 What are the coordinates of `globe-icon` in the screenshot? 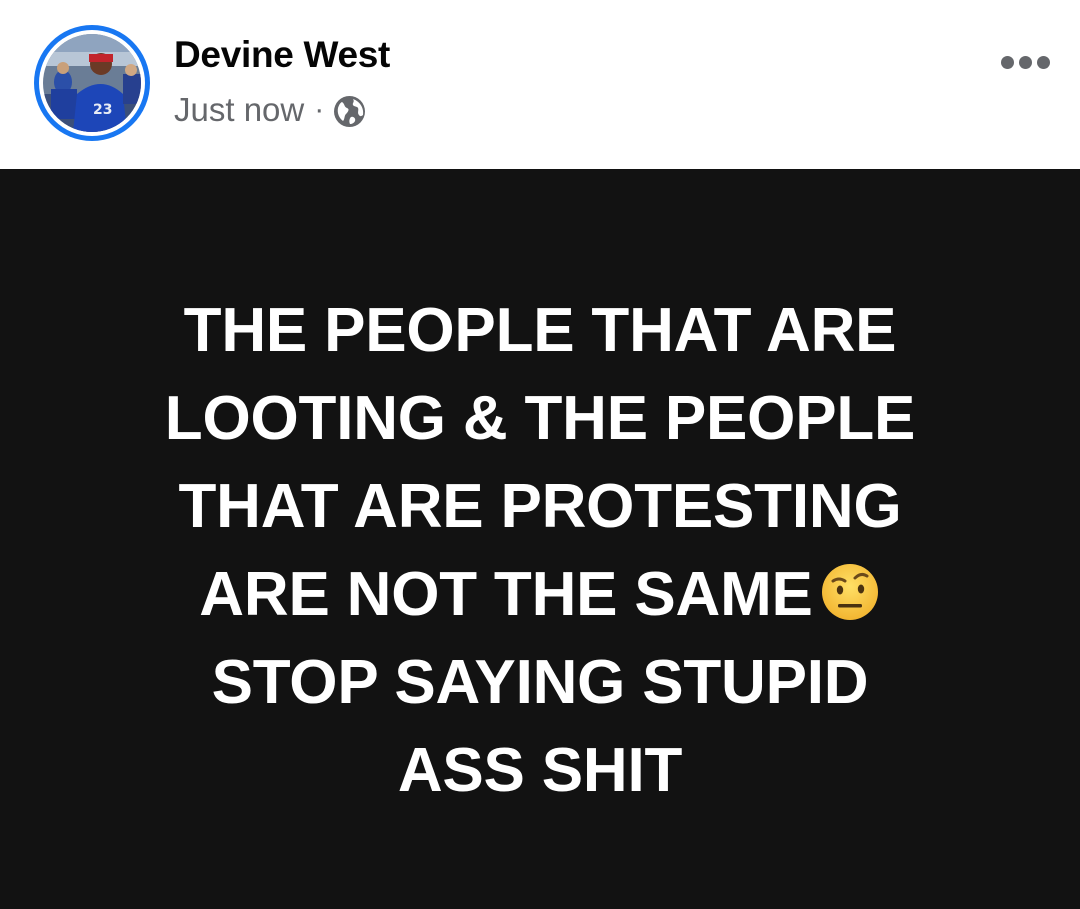 It's located at (349, 111).